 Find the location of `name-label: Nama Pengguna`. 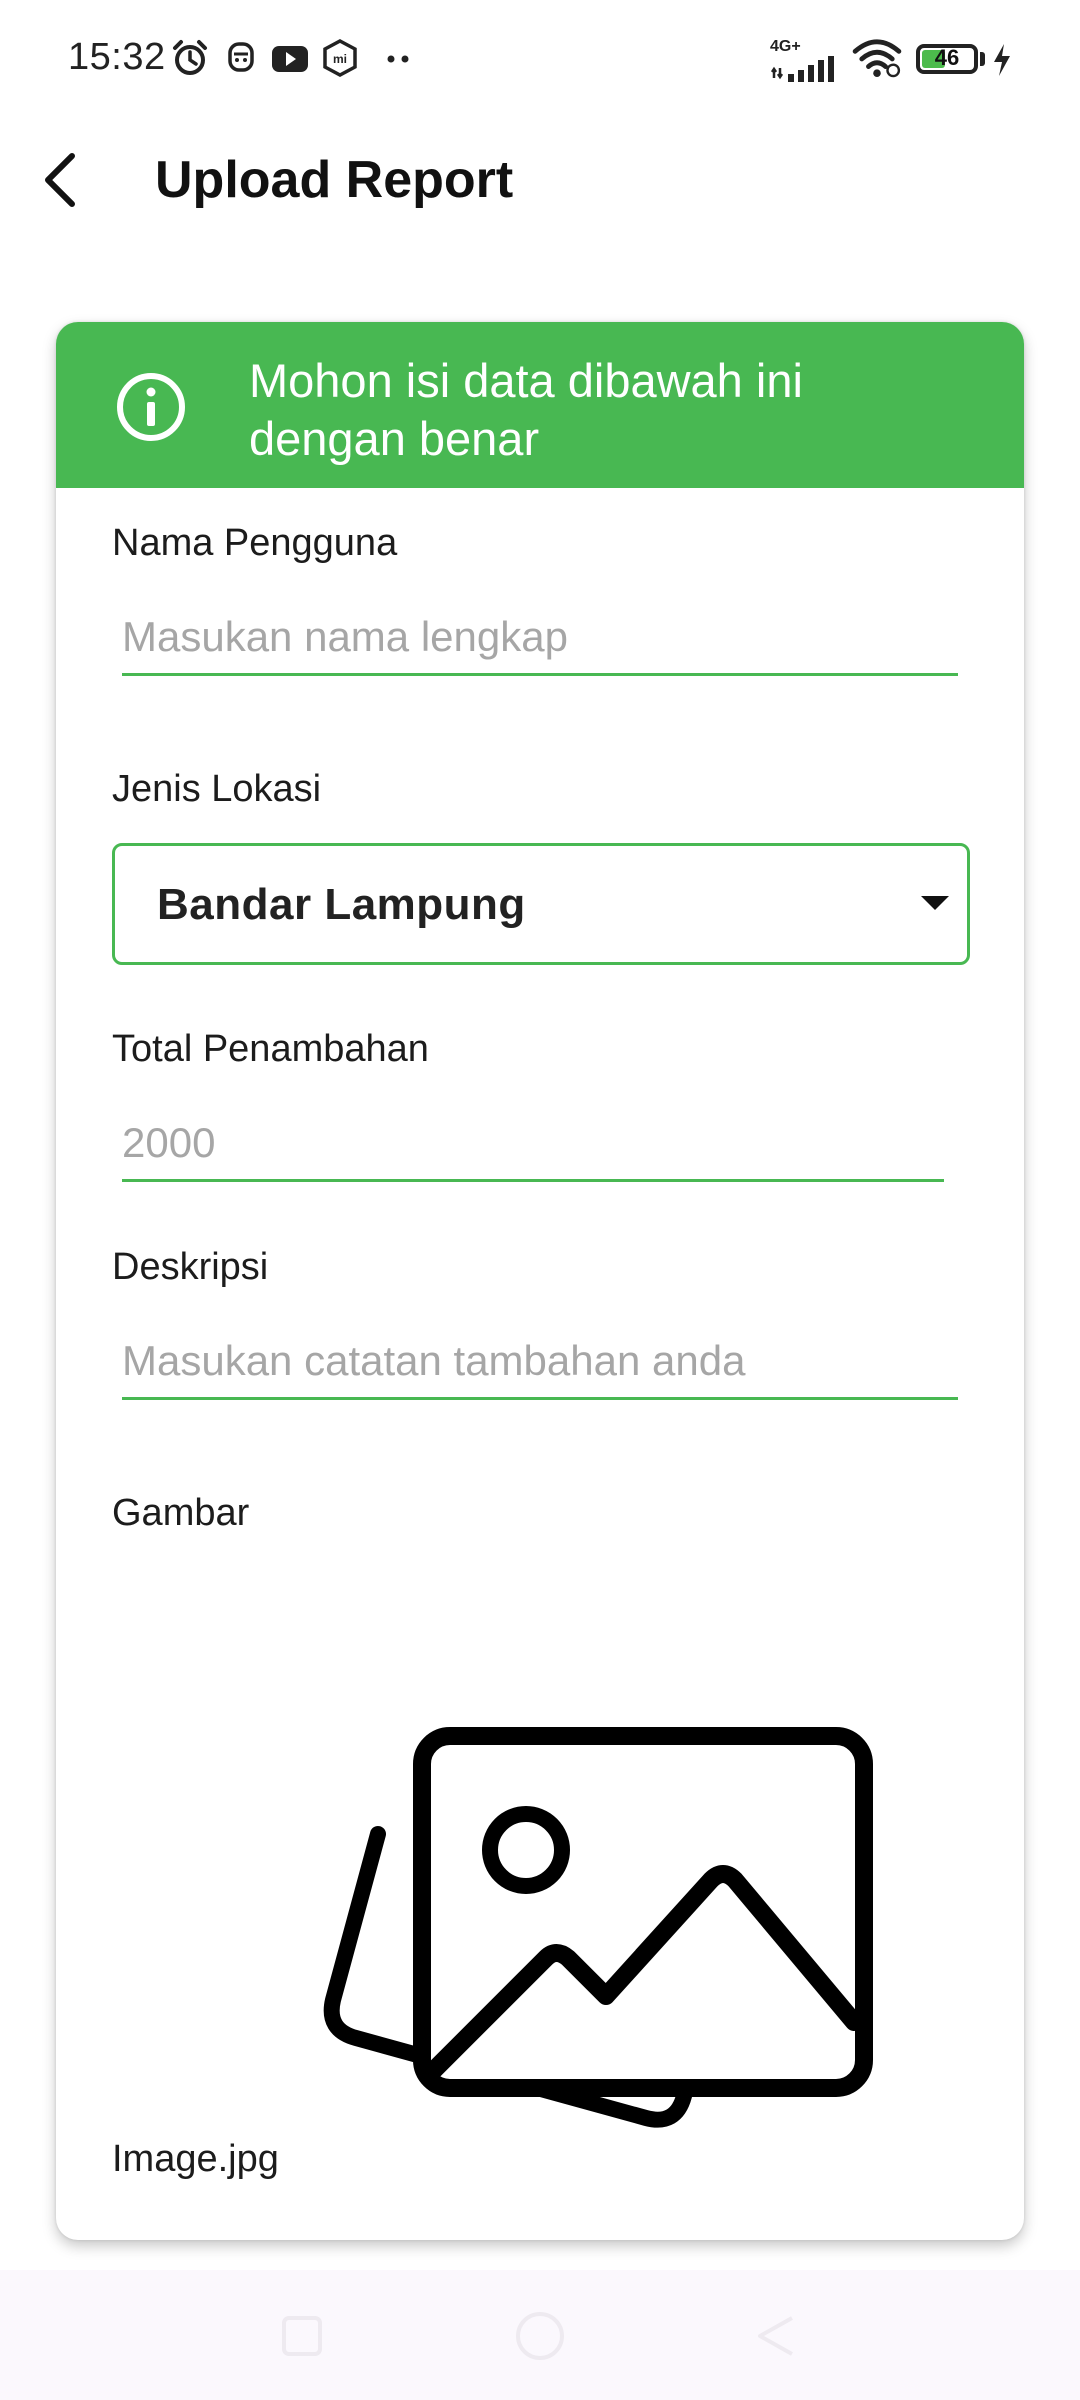

name-label: Nama Pengguna is located at coordinates (255, 543).